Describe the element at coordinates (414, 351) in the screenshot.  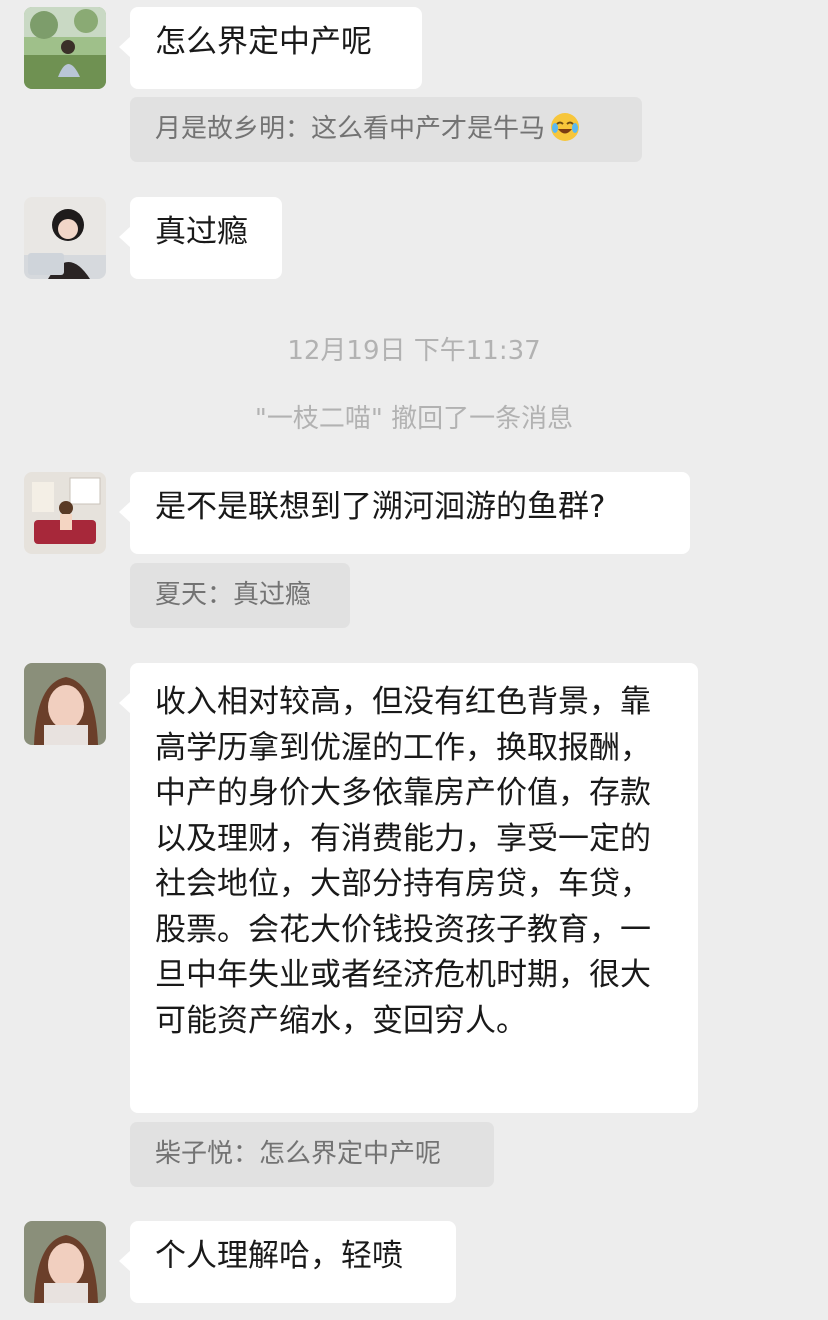
I see `timestamp: 12月19日 下午11:37` at that location.